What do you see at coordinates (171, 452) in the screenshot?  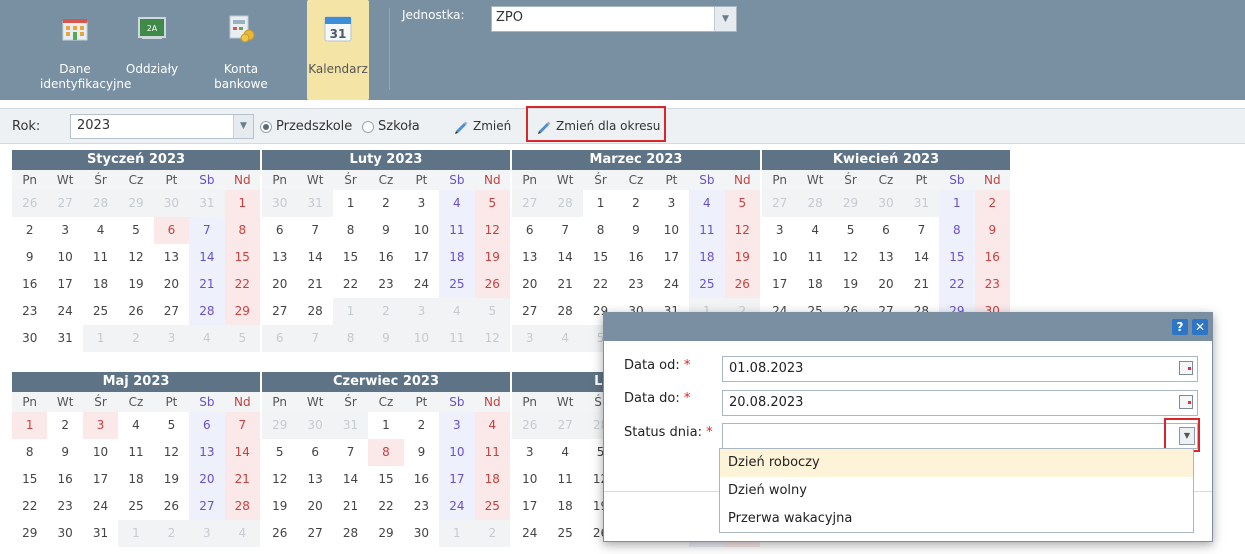 I see `day-cell: 12` at bounding box center [171, 452].